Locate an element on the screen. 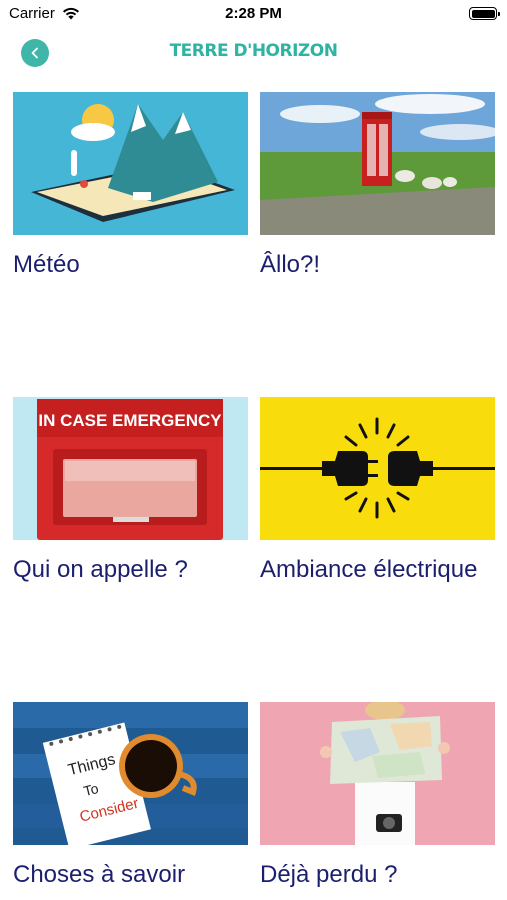  status-bar: Carrier 2:28 PM is located at coordinates (253, 14).